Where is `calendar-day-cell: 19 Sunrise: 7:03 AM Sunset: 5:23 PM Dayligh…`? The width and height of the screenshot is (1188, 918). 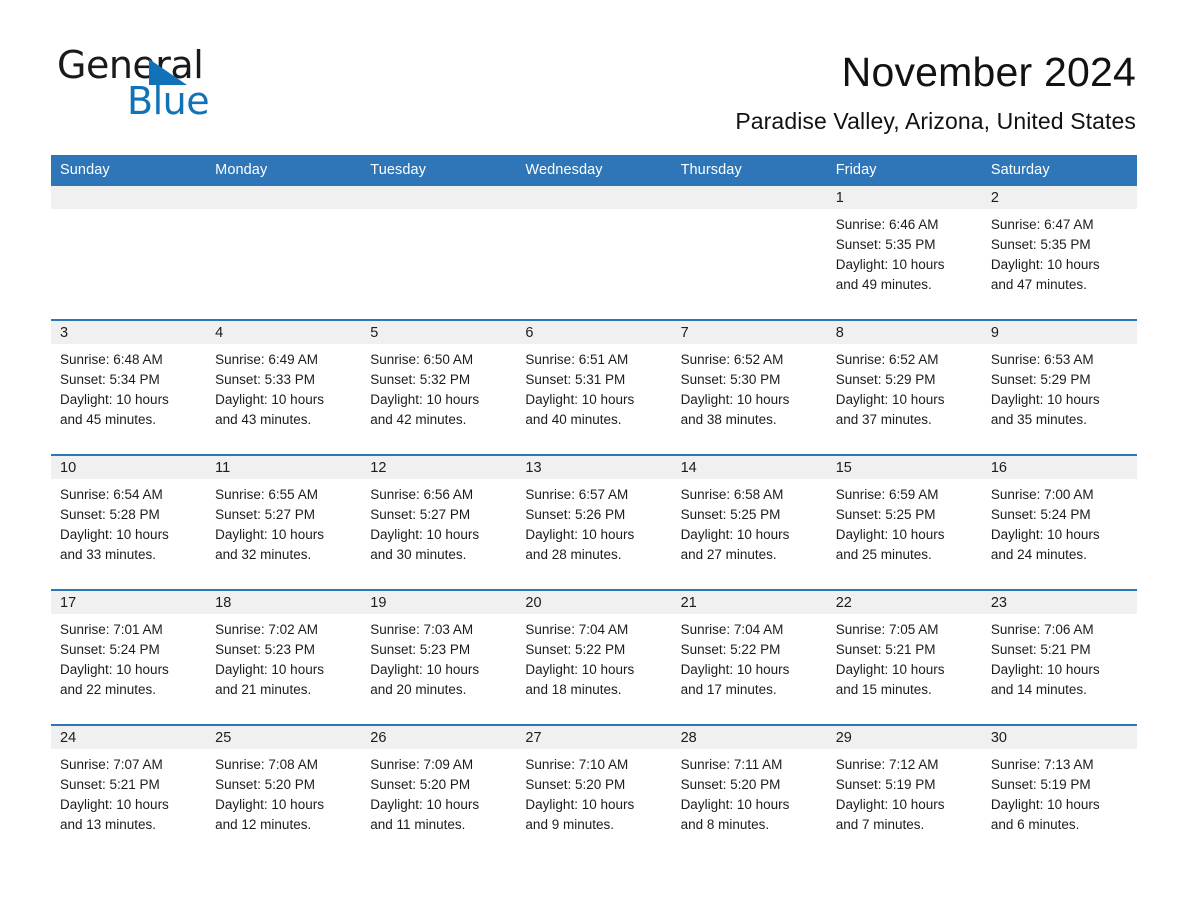 calendar-day-cell: 19 Sunrise: 7:03 AM Sunset: 5:23 PM Dayligh… is located at coordinates (439, 657).